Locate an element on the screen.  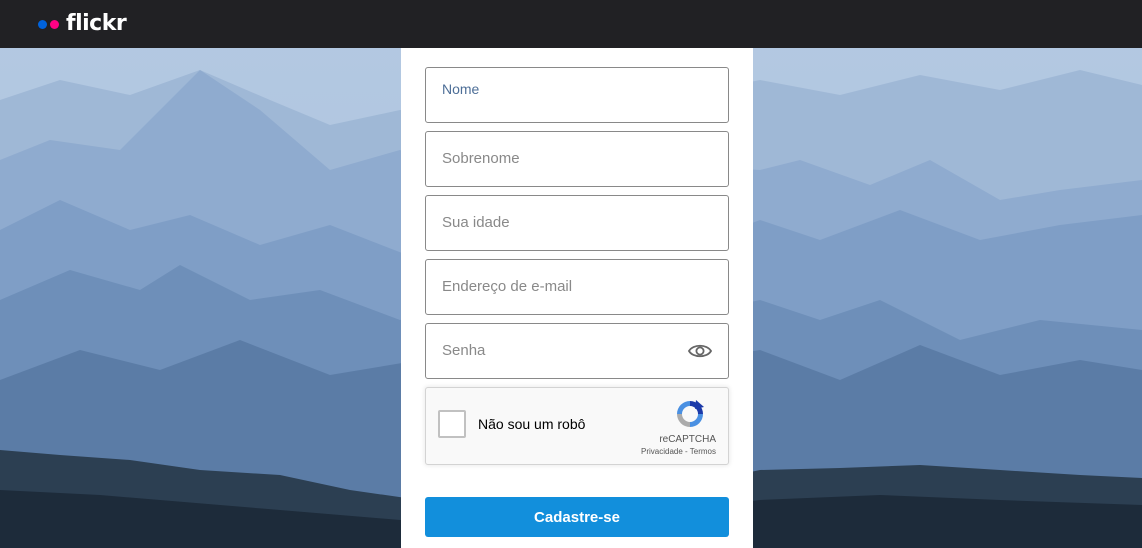
flickr-dots-icon is located at coordinates (48, 24).